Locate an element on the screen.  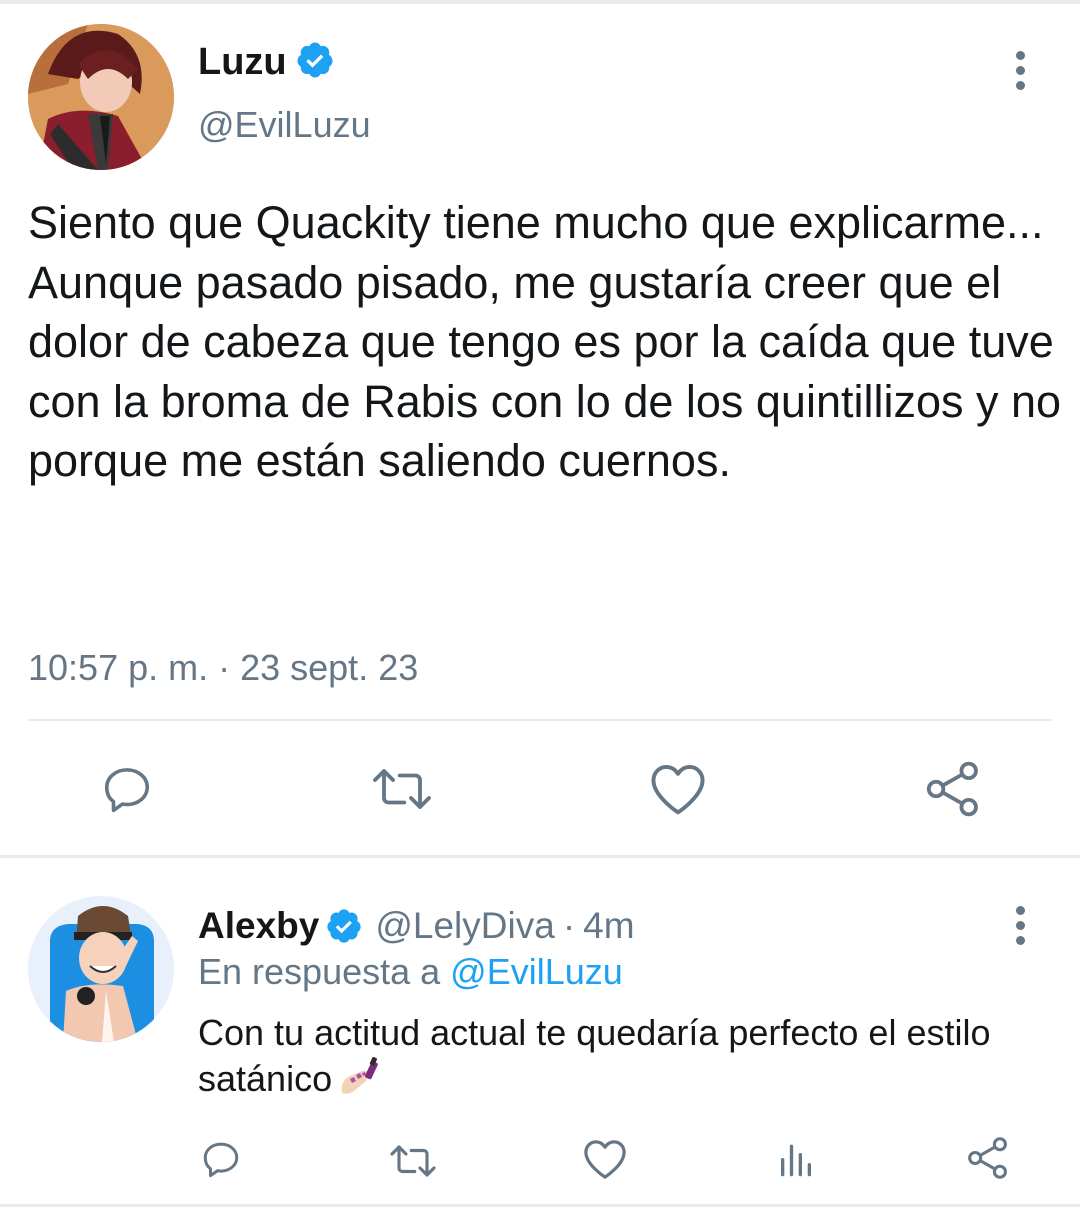
analytics-icon is located at coordinates (796, 1158).